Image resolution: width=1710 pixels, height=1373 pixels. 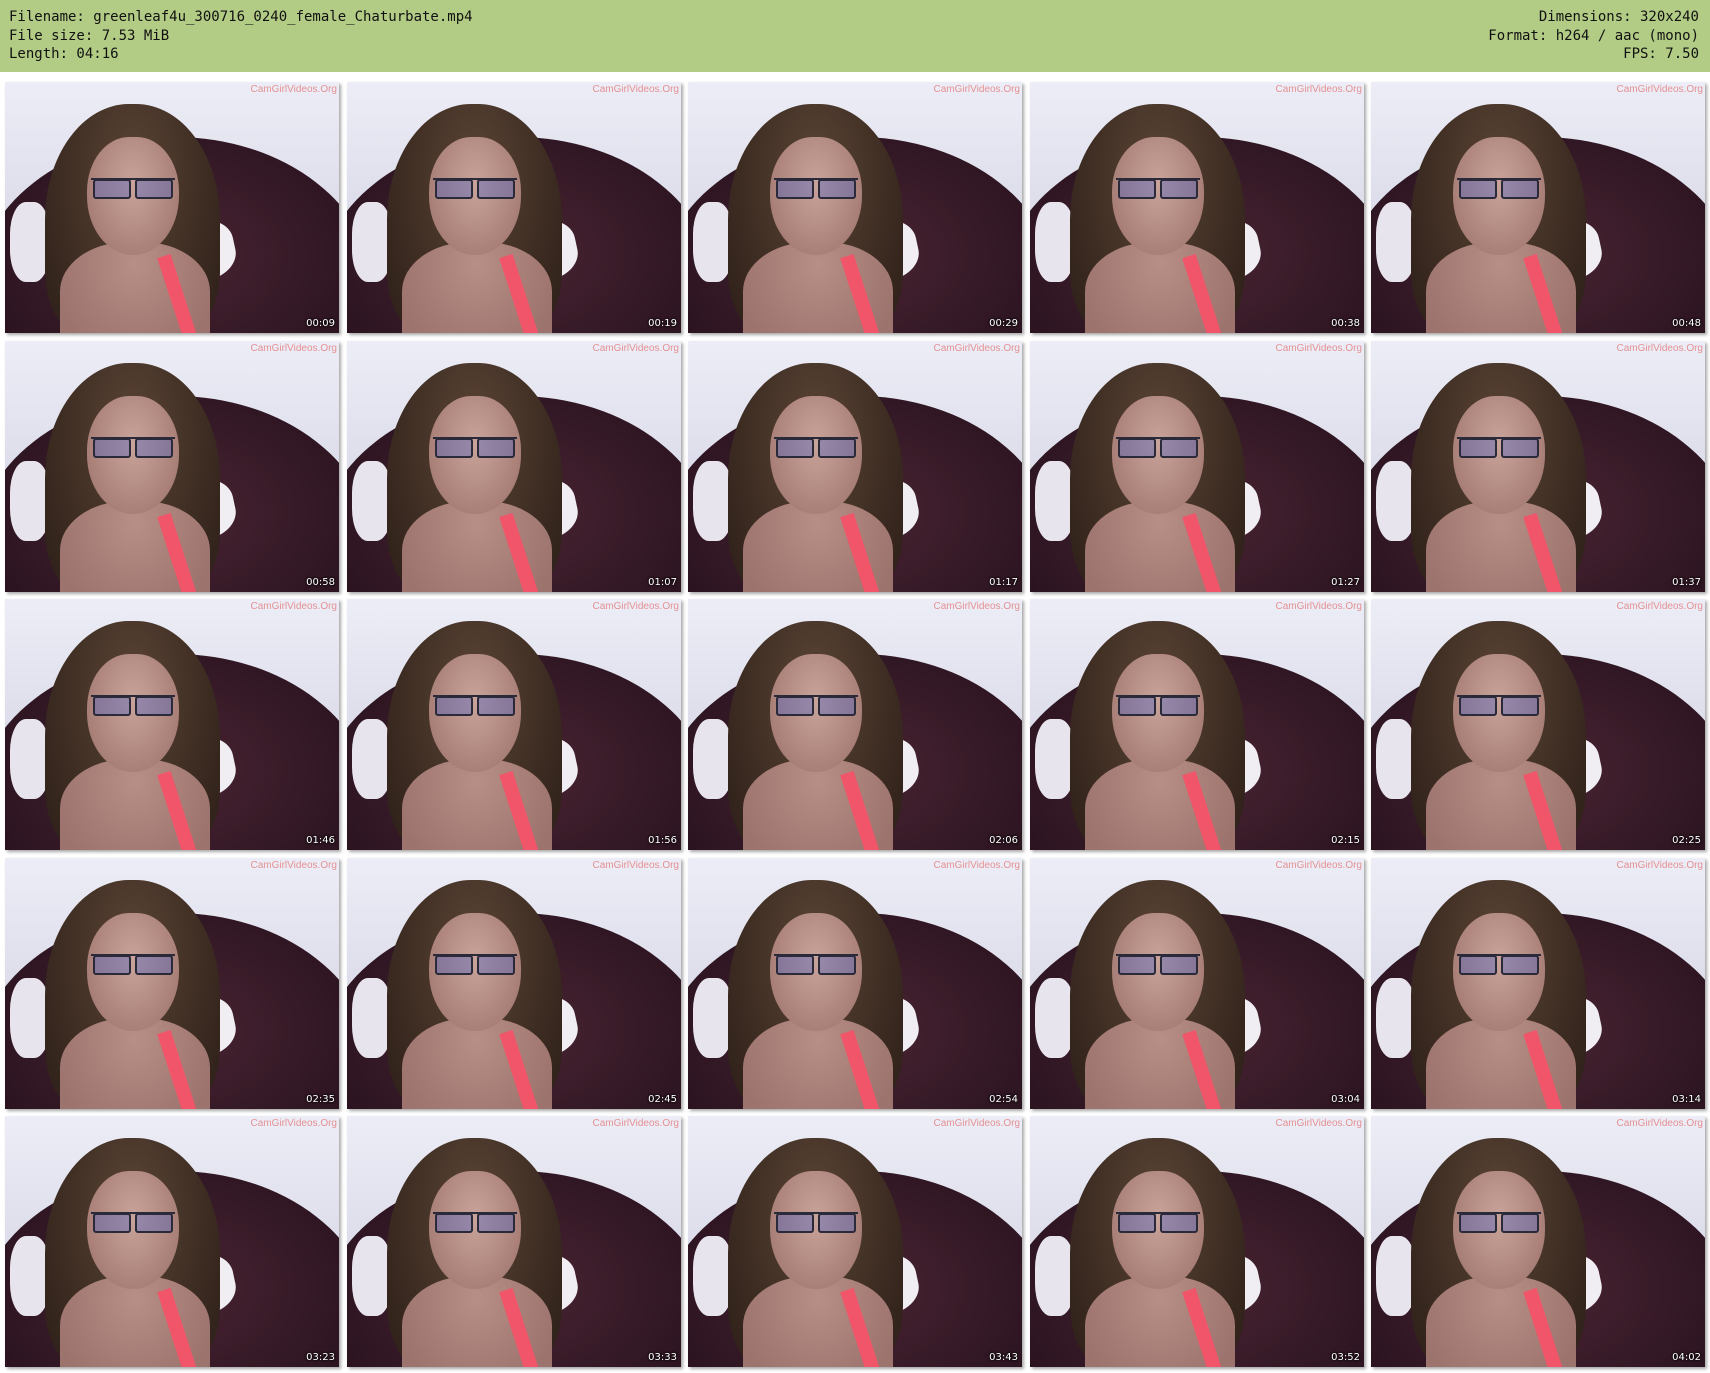 I want to click on frame-timestamp: 03:33, so click(x=662, y=1357).